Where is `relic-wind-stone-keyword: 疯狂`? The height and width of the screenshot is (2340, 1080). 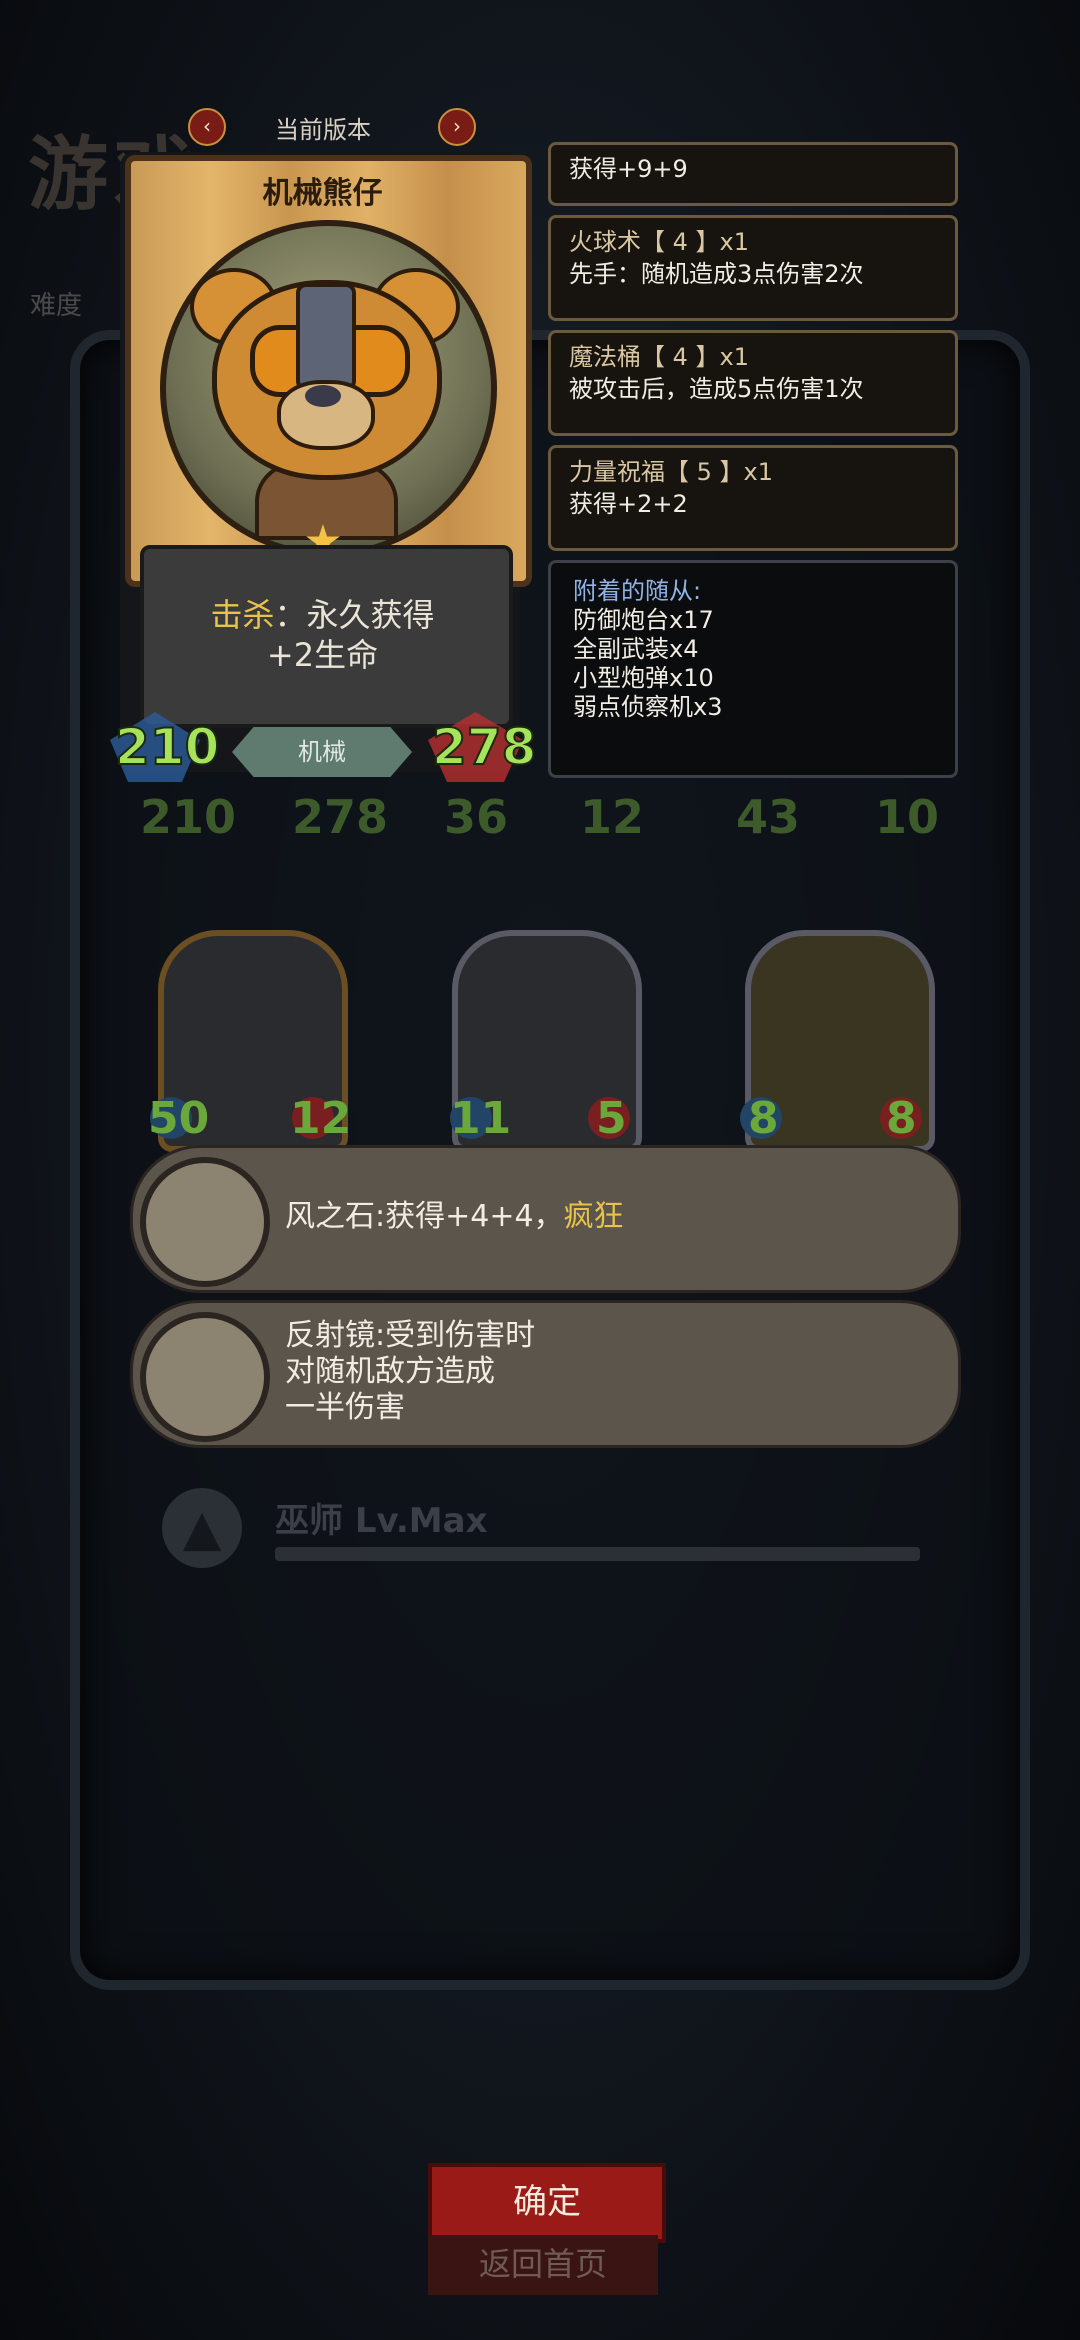
relic-wind-stone-keyword: 疯狂 is located at coordinates (593, 1216).